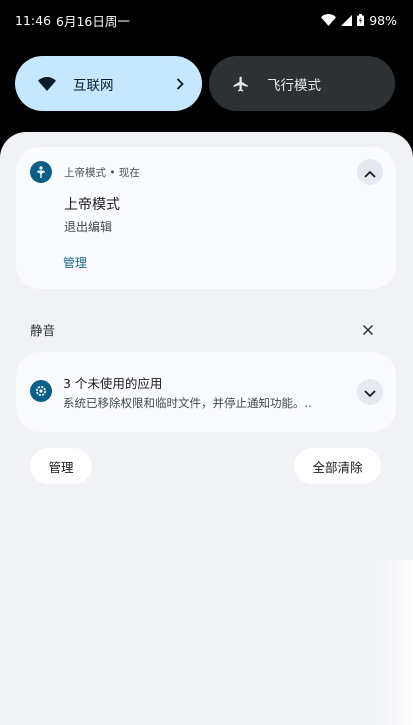  I want to click on gear-icon, so click(41, 391).